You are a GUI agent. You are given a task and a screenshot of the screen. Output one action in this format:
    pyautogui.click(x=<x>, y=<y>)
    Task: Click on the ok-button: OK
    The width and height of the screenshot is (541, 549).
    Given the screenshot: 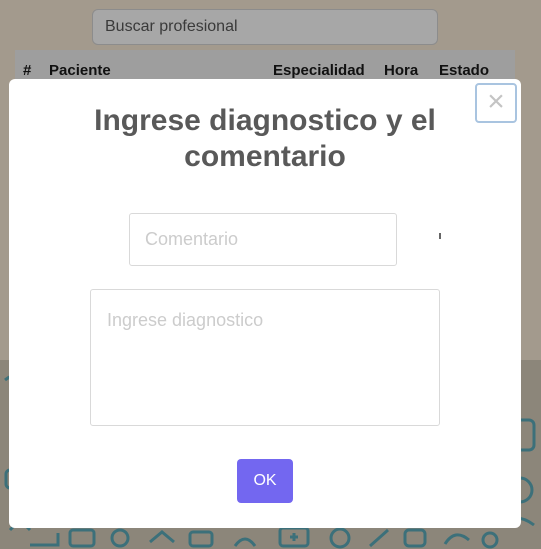 What is the action you would take?
    pyautogui.click(x=265, y=481)
    